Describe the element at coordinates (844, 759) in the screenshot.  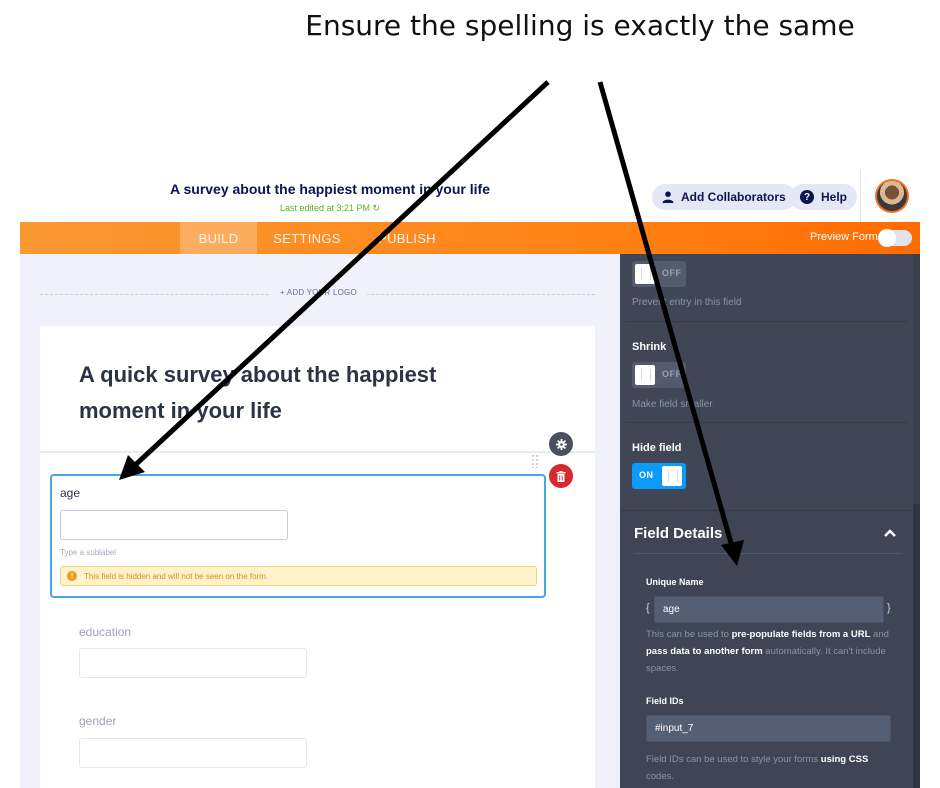
I see `help-emphasis: using CSS` at that location.